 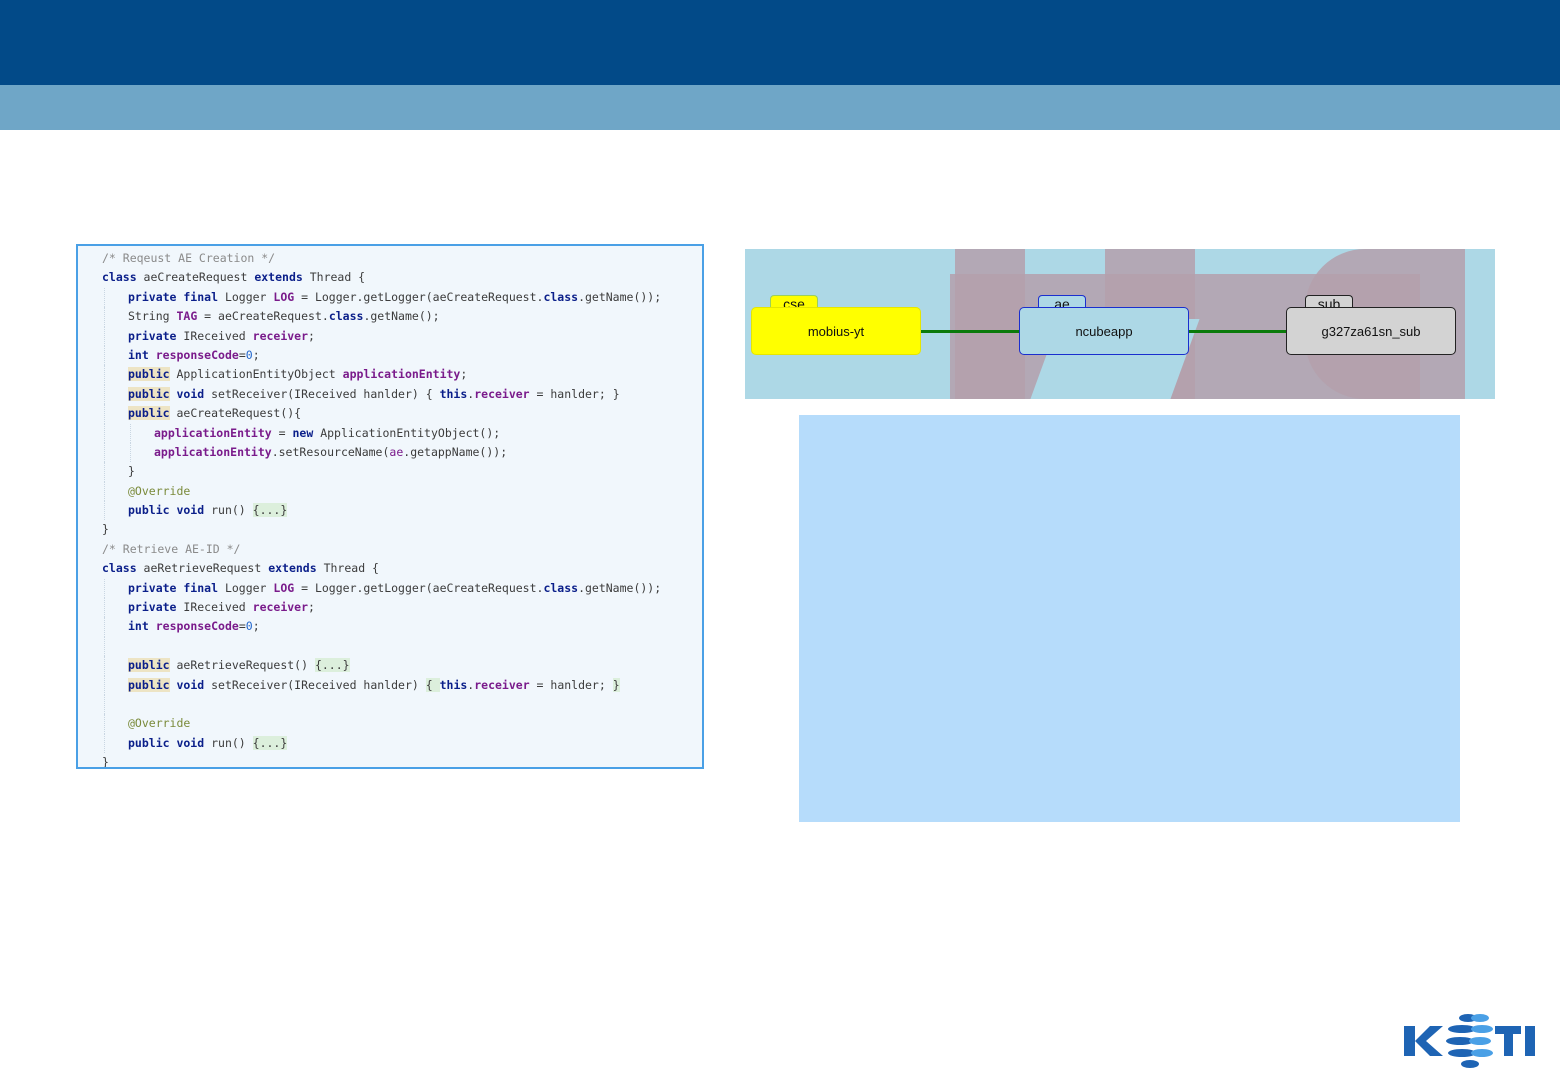 What do you see at coordinates (836, 331) in the screenshot?
I see `cse-node: mobius-yt` at bounding box center [836, 331].